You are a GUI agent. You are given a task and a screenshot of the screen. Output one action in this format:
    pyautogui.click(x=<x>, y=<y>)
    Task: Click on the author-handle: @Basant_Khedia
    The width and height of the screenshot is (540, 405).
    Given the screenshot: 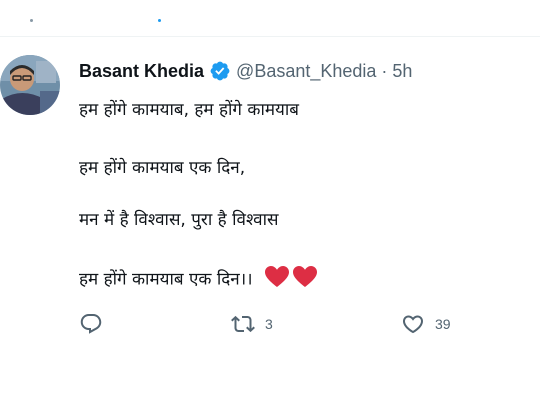 What is the action you would take?
    pyautogui.click(x=306, y=71)
    